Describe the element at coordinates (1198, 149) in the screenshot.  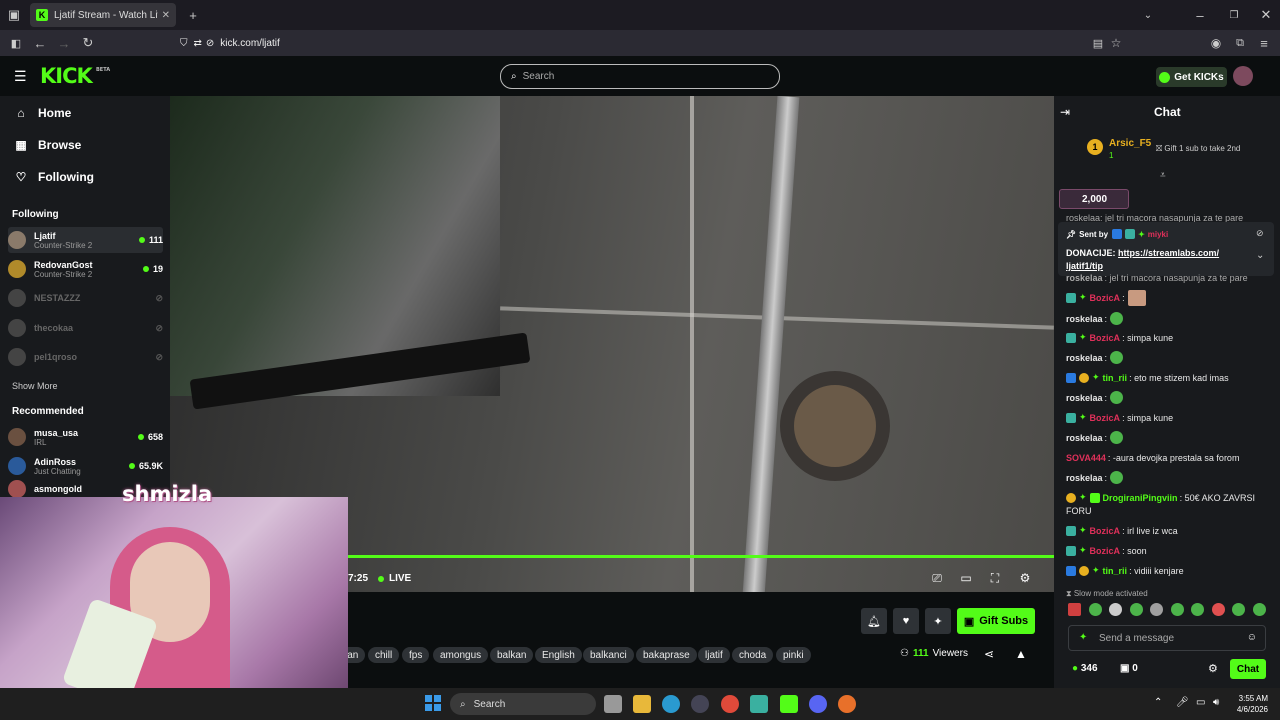
I see `gift-sub-prompt: ⛝ Gift 1 sub to take 2nd` at that location.